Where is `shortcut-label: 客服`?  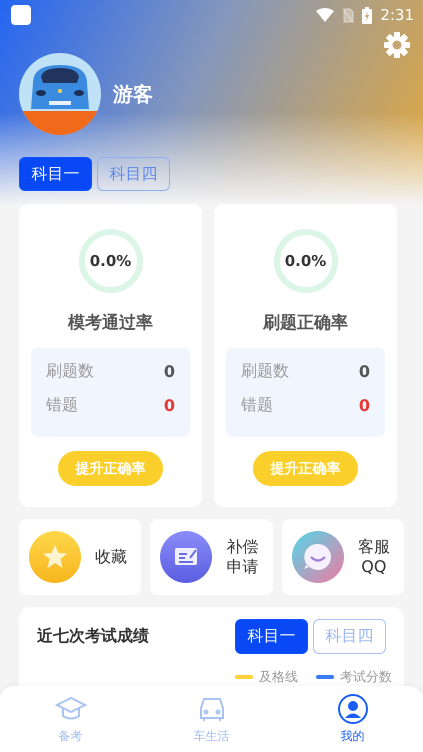
shortcut-label: 客服 is located at coordinates (374, 547).